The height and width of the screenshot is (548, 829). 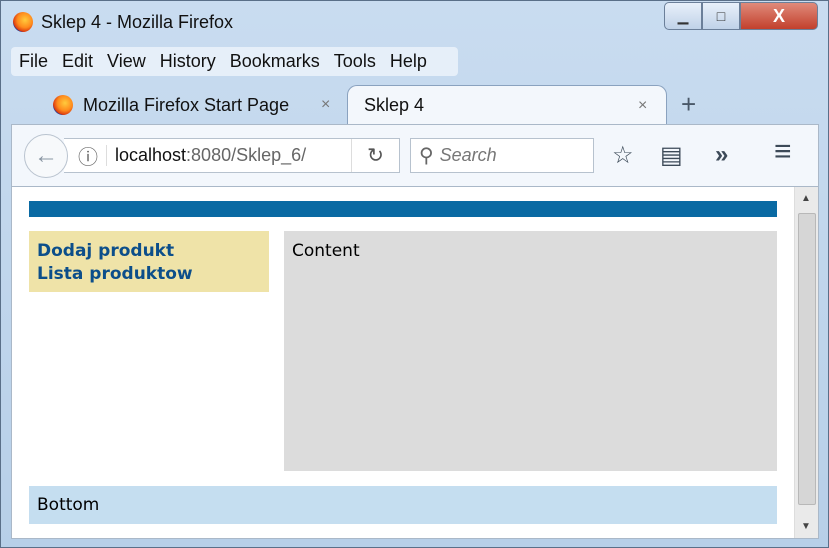 I want to click on tab-sklep-4: Sklep 4 ×, so click(x=507, y=105).